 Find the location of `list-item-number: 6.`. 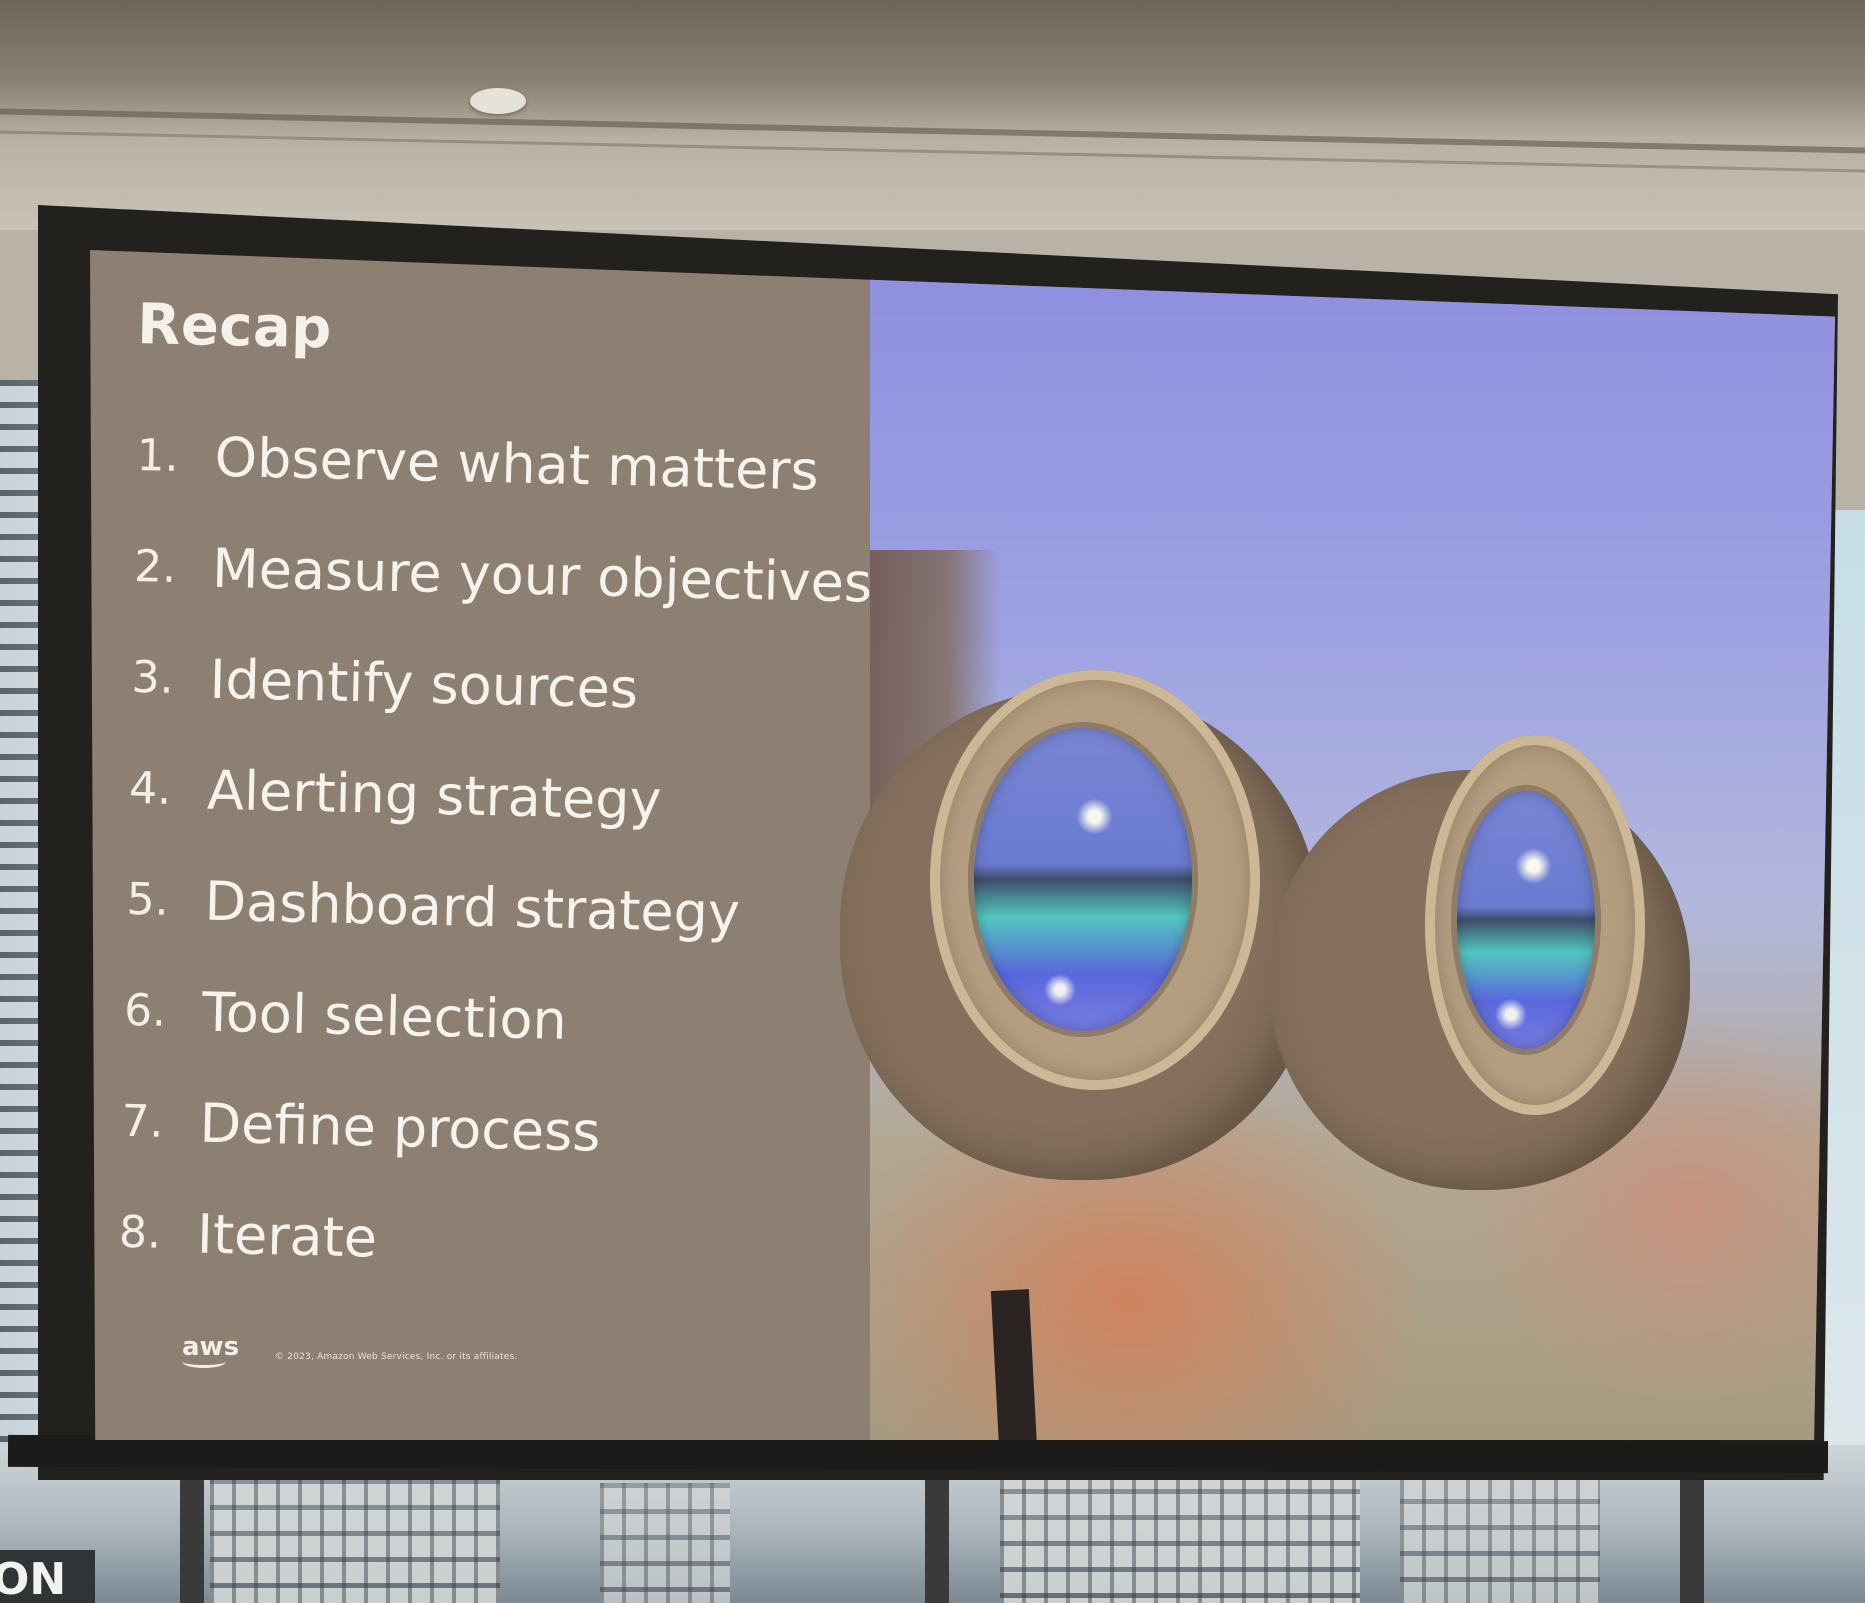

list-item-number: 6. is located at coordinates (145, 1010).